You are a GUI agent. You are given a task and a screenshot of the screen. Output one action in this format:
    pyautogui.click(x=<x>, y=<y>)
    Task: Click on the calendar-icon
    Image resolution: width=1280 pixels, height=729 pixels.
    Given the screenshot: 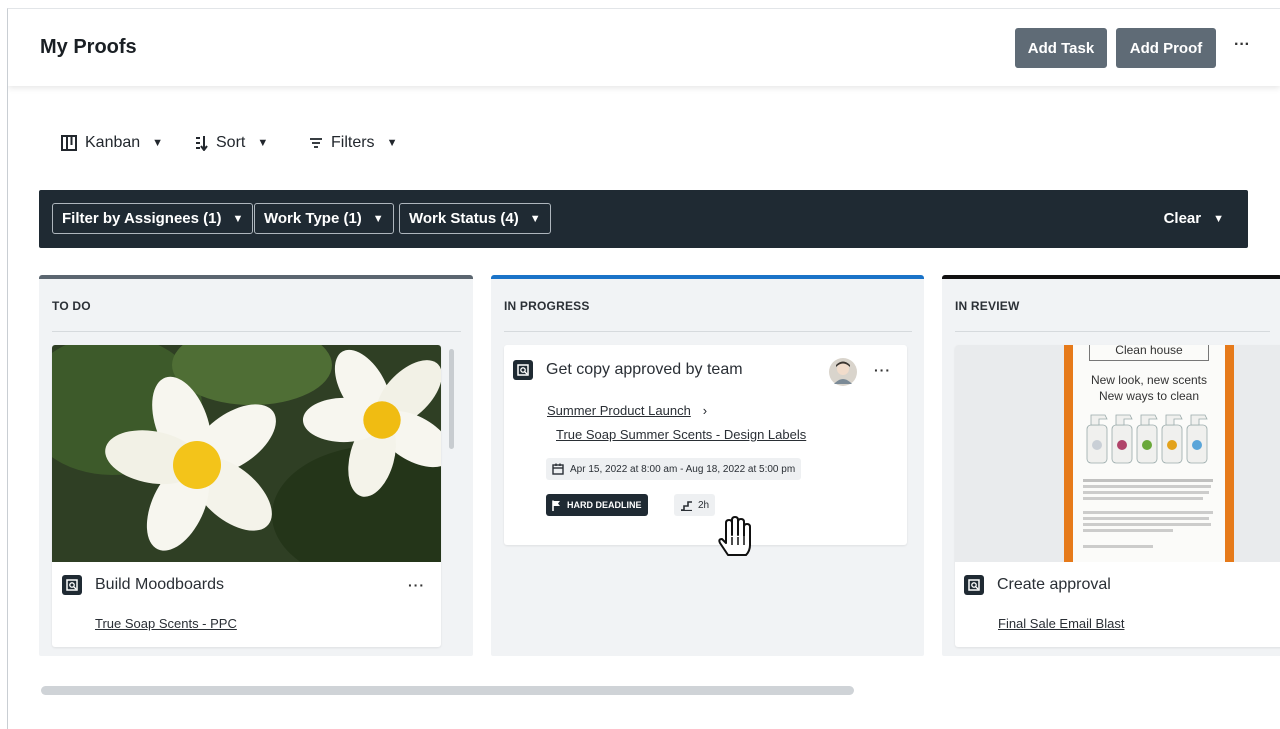 What is the action you would take?
    pyautogui.click(x=558, y=469)
    